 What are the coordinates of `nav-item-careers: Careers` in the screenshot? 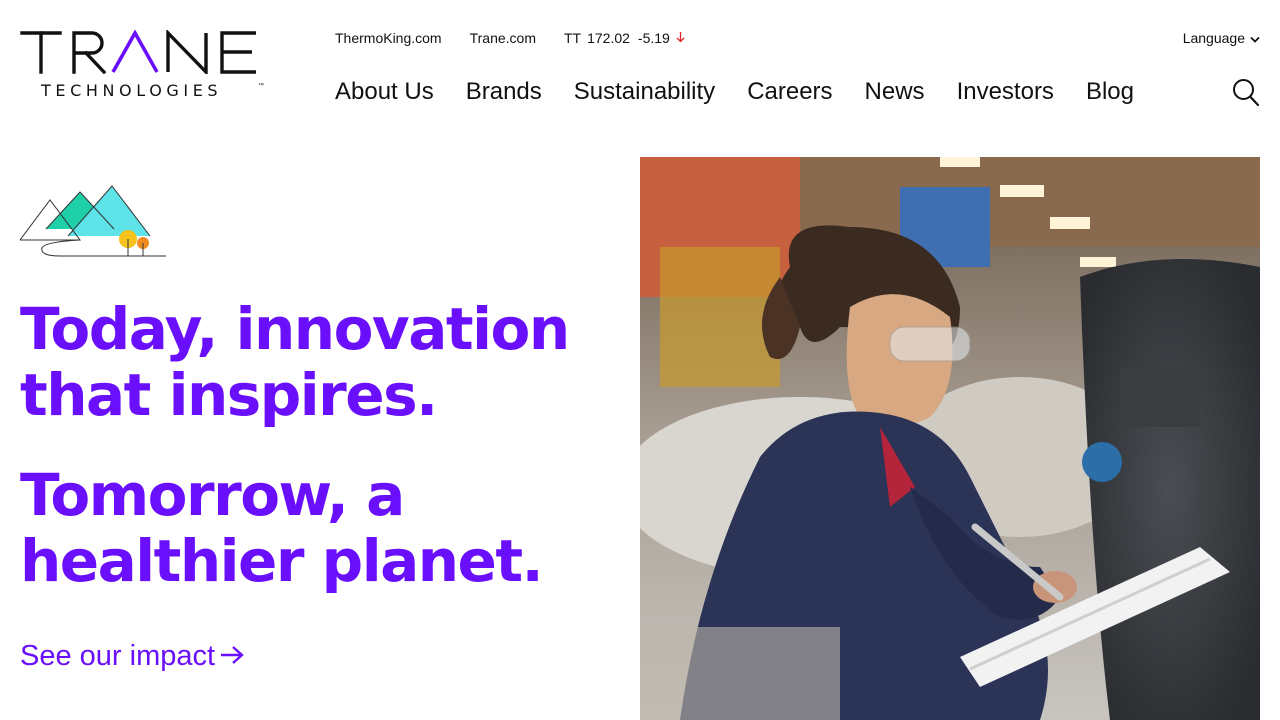 It's located at (789, 92).